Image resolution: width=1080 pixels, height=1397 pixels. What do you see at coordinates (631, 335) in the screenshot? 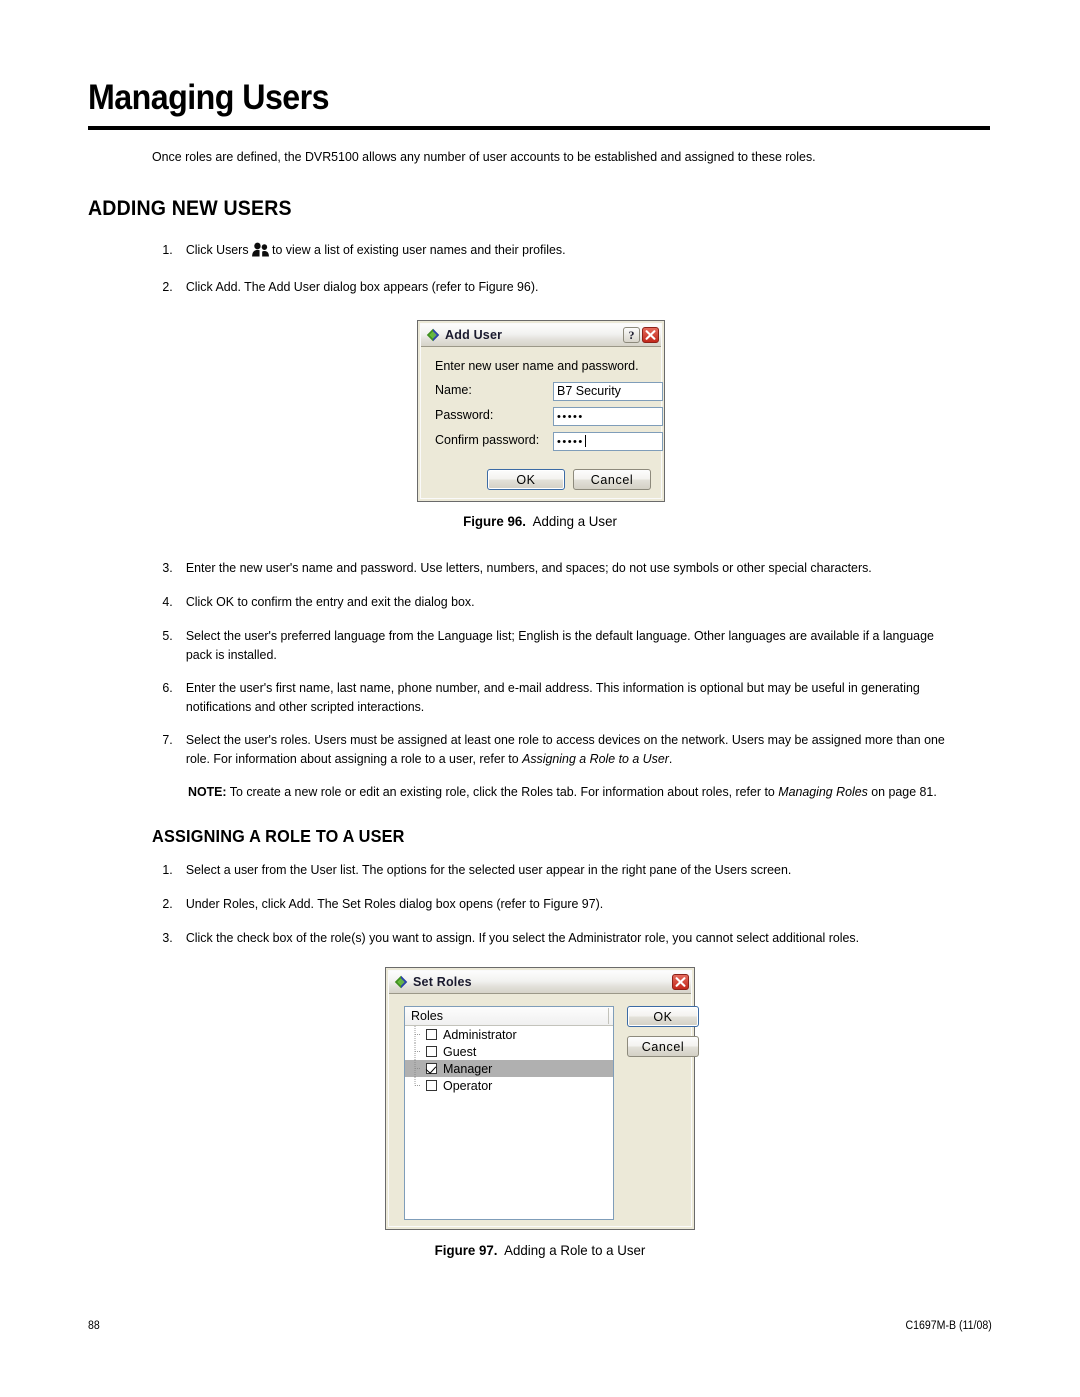
I see `help-button: ?` at bounding box center [631, 335].